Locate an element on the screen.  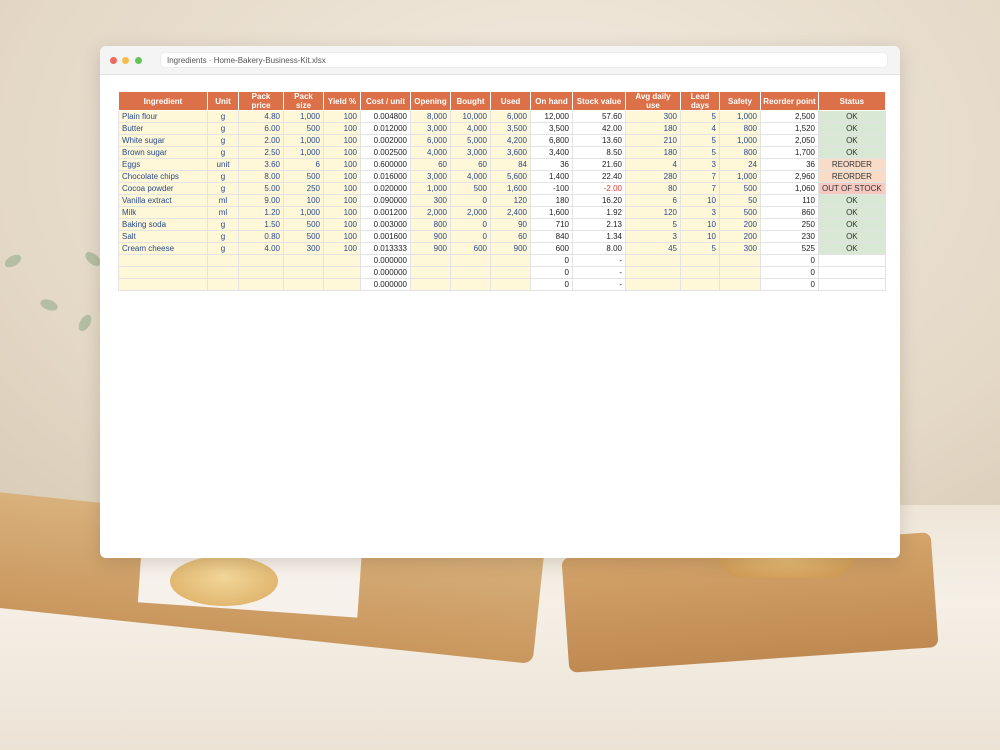
cell-opening: 800 is located at coordinates (430, 224).